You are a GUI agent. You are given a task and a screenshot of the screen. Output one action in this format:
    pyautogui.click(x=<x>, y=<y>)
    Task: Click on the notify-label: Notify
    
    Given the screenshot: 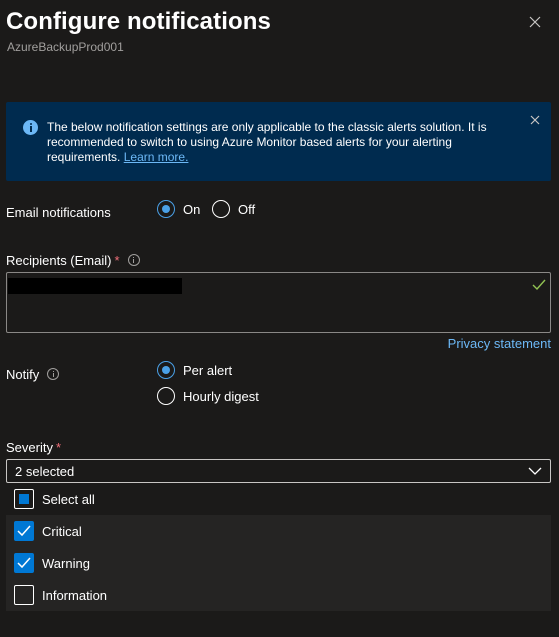 What is the action you would take?
    pyautogui.click(x=33, y=374)
    